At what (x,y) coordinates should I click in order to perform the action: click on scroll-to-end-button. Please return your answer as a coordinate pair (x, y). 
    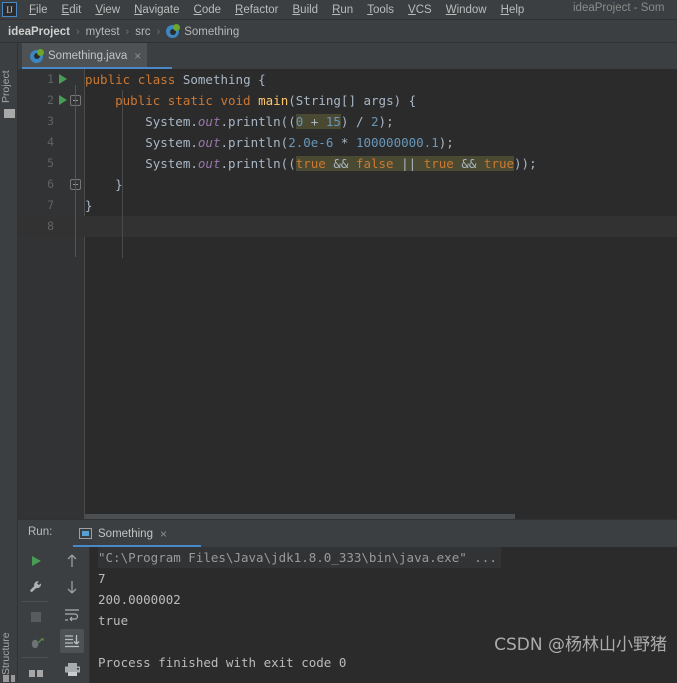
    Looking at the image, I should click on (72, 641).